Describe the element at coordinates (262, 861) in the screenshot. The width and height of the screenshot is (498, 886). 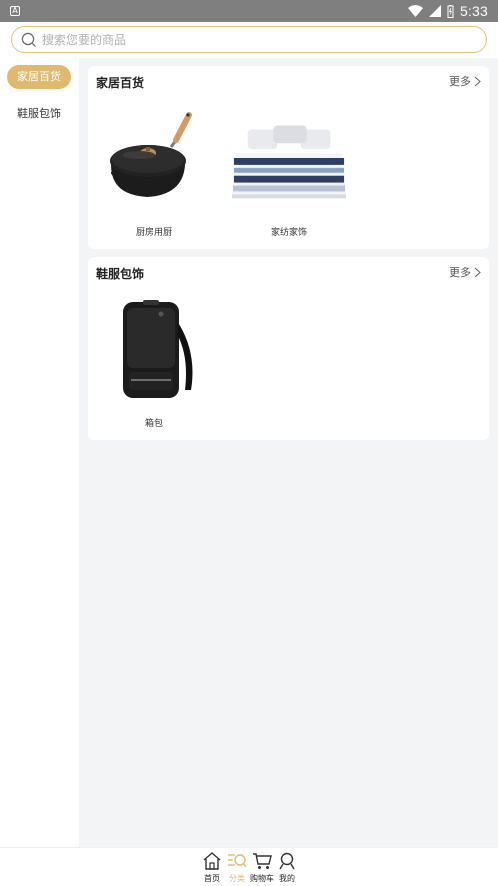
I see `cart-icon` at that location.